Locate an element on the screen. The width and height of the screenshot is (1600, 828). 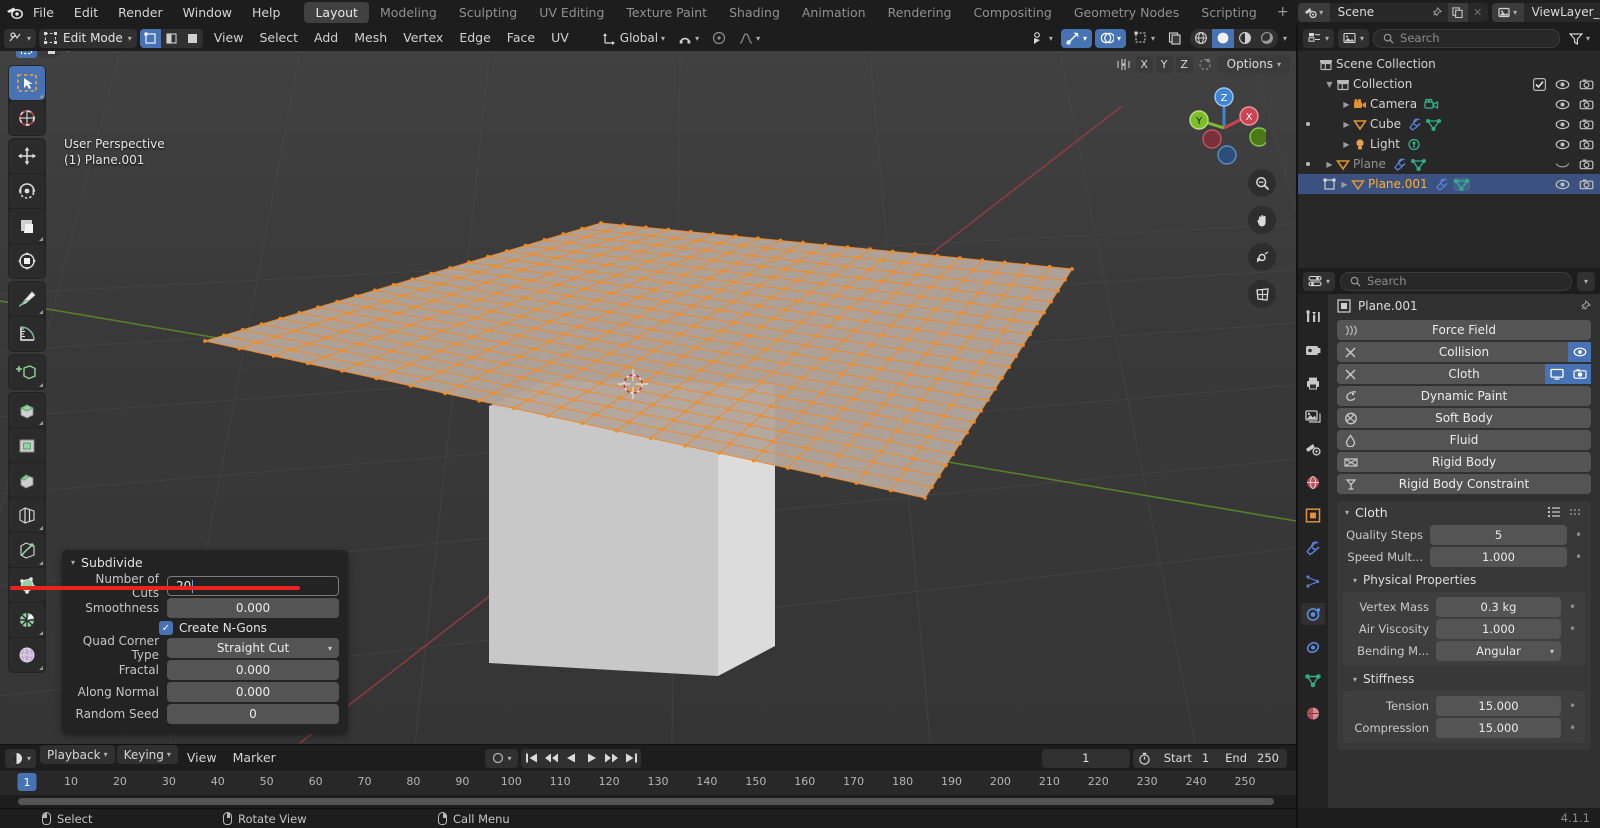
light-data-icon is located at coordinates (1414, 144).